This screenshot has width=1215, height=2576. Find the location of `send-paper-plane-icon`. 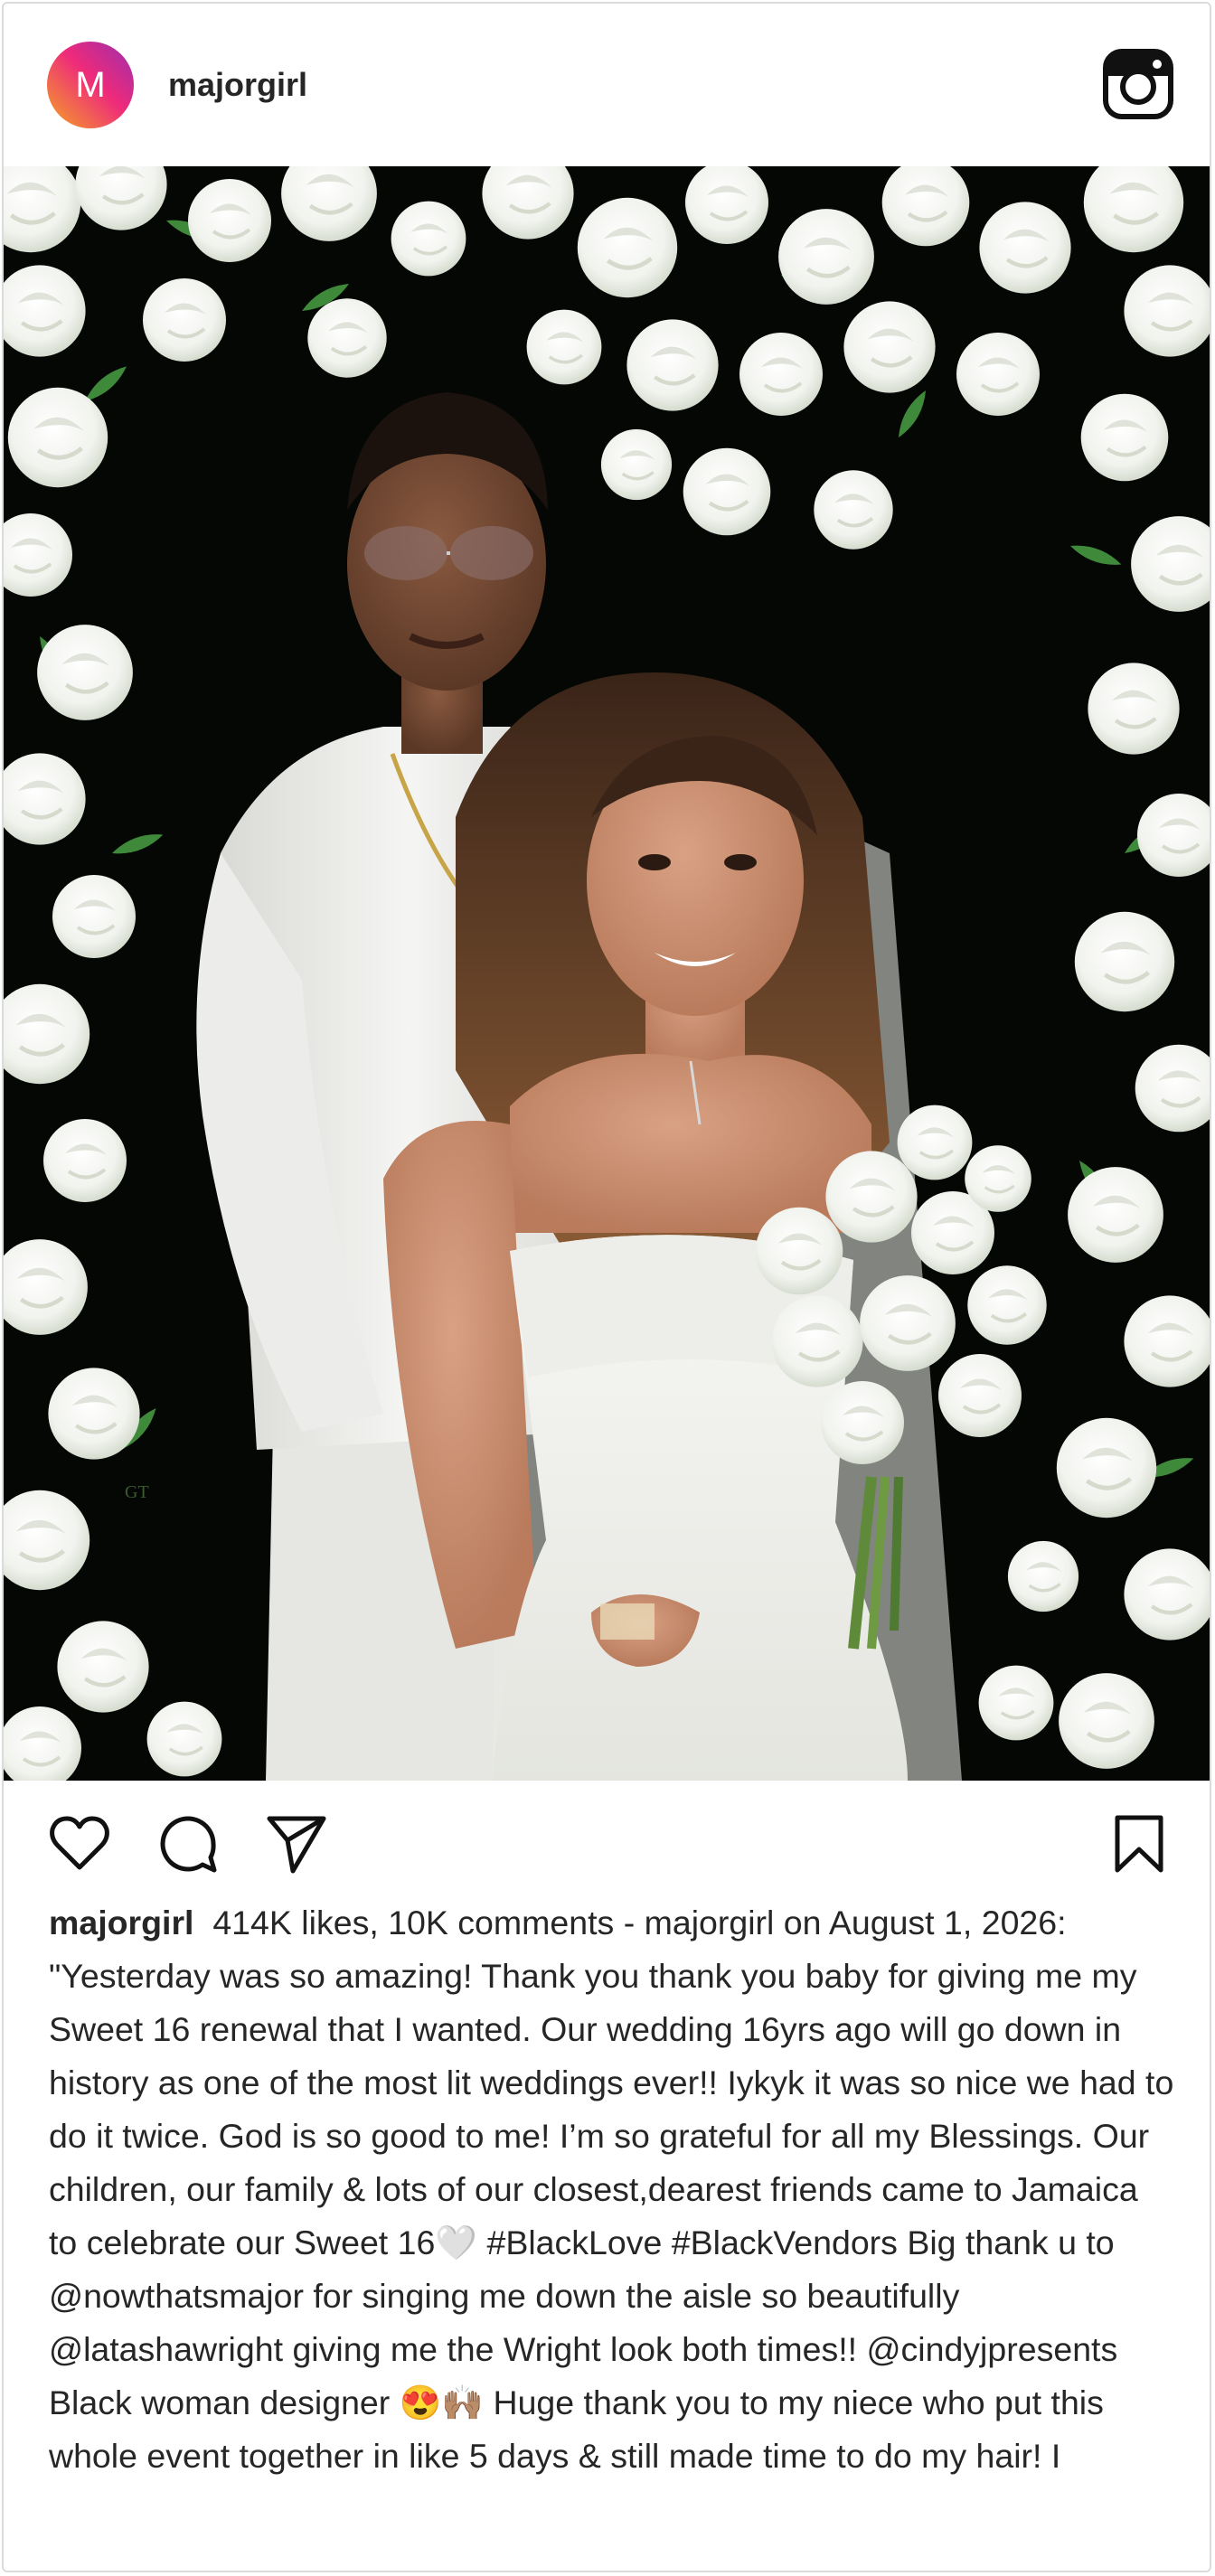

send-paper-plane-icon is located at coordinates (296, 1844).